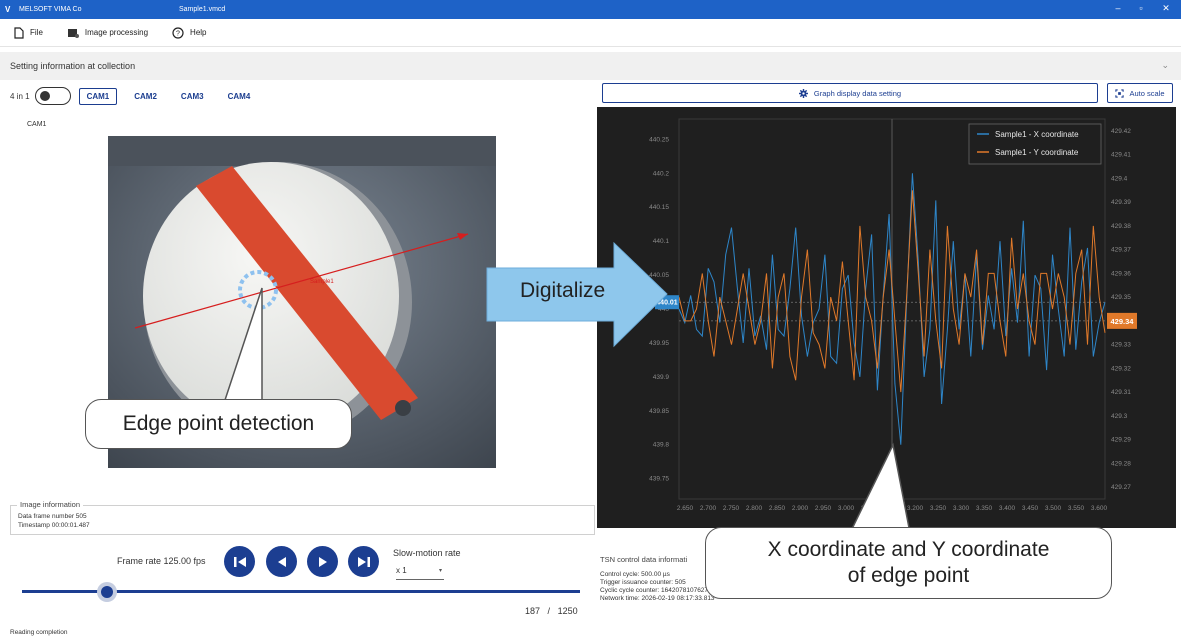 This screenshot has width=1181, height=642. I want to click on edge-detection-callout: Edge point detection, so click(218, 424).